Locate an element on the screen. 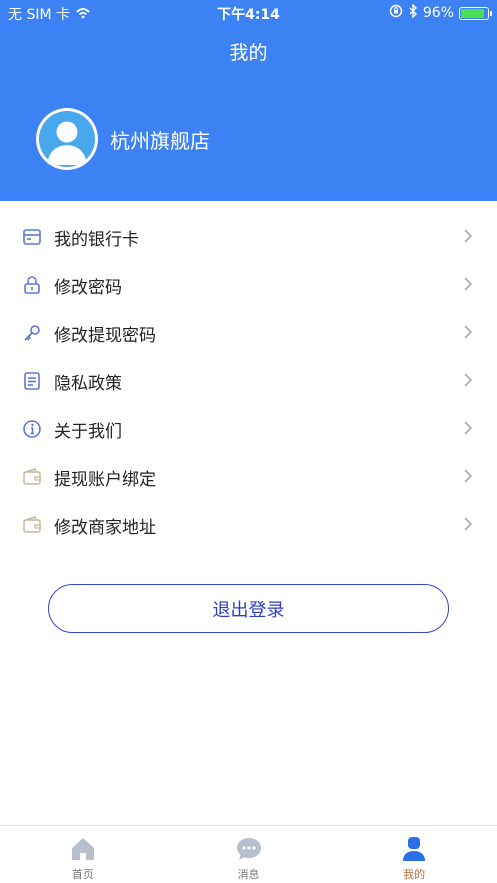  person-avatar-icon is located at coordinates (67, 139).